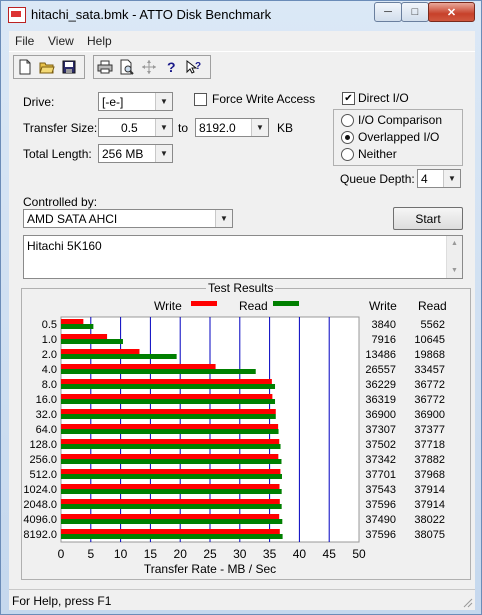 This screenshot has height=615, width=482. What do you see at coordinates (380, 385) in the screenshot?
I see `write-value: 36229` at bounding box center [380, 385].